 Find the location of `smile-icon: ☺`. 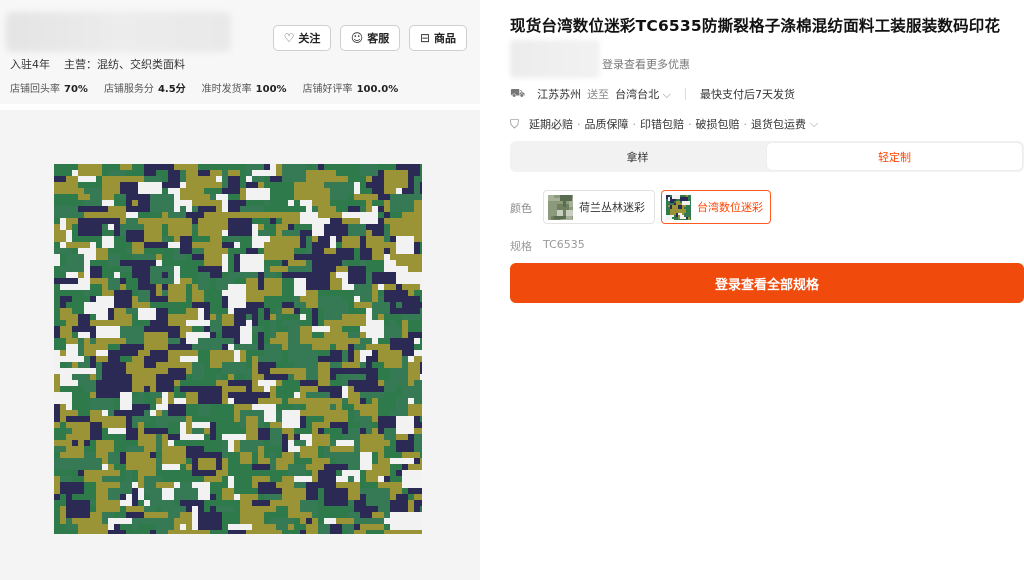

smile-icon: ☺ is located at coordinates (357, 38).